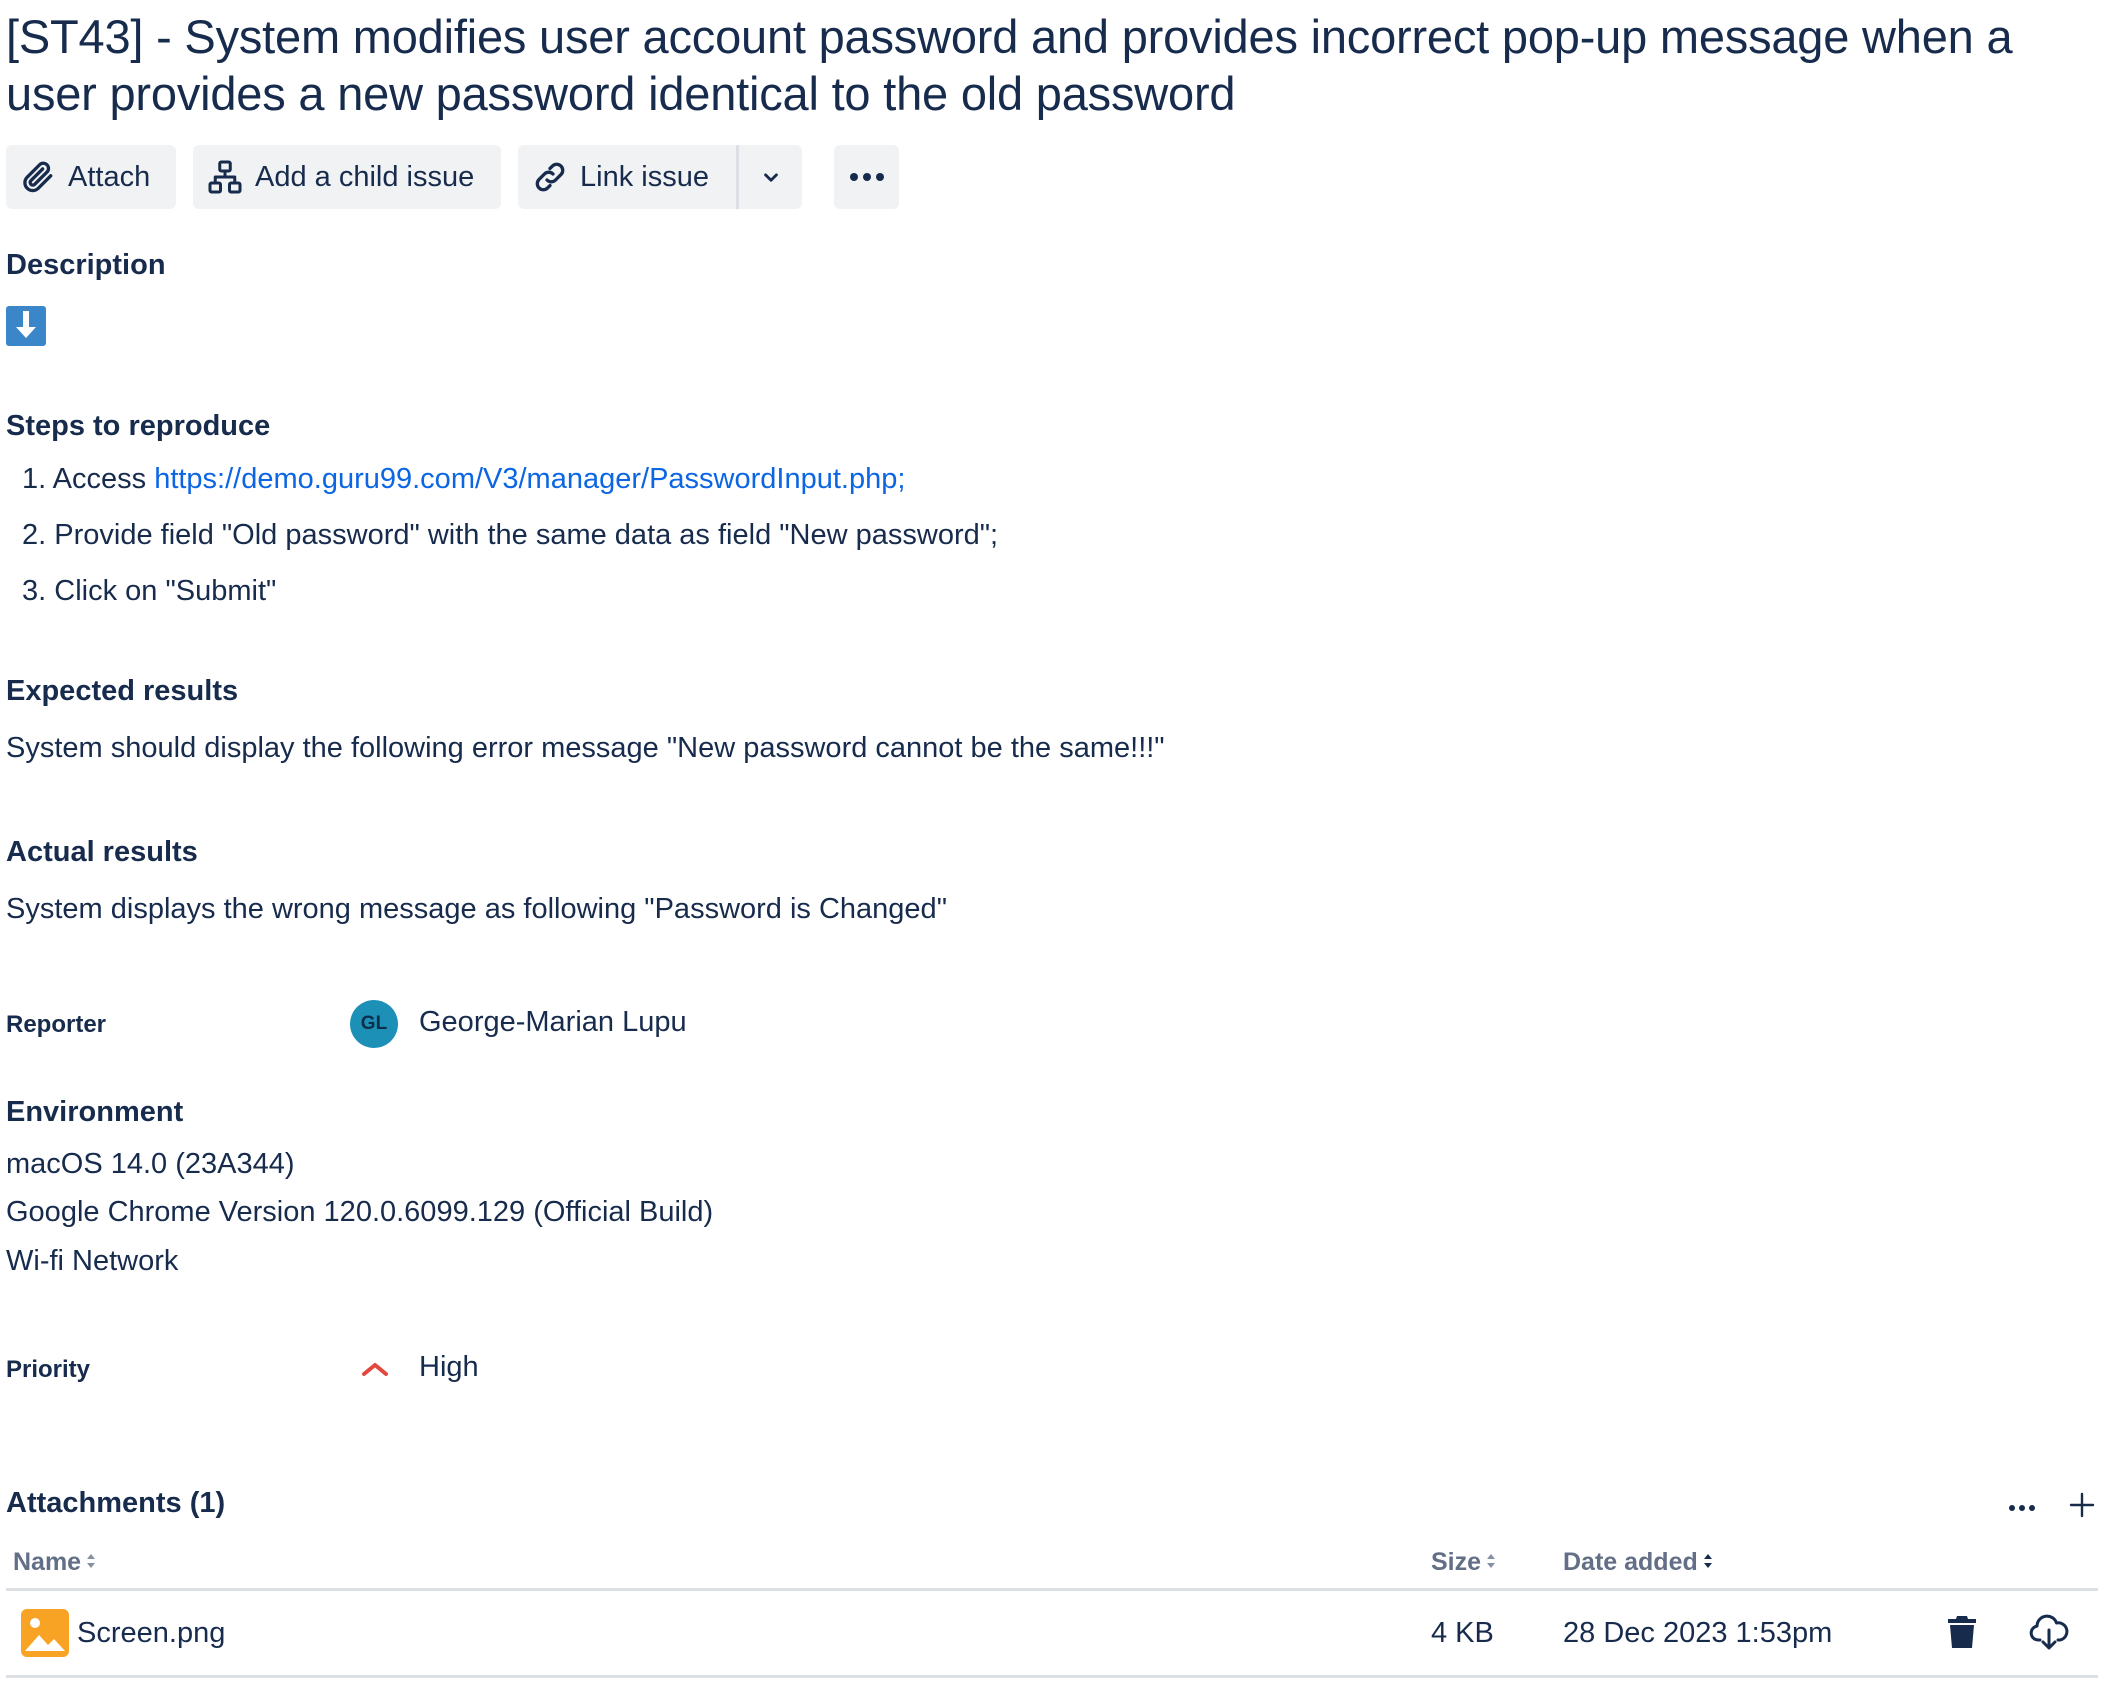  I want to click on list-item: 3. Click on "Submit", so click(149, 591).